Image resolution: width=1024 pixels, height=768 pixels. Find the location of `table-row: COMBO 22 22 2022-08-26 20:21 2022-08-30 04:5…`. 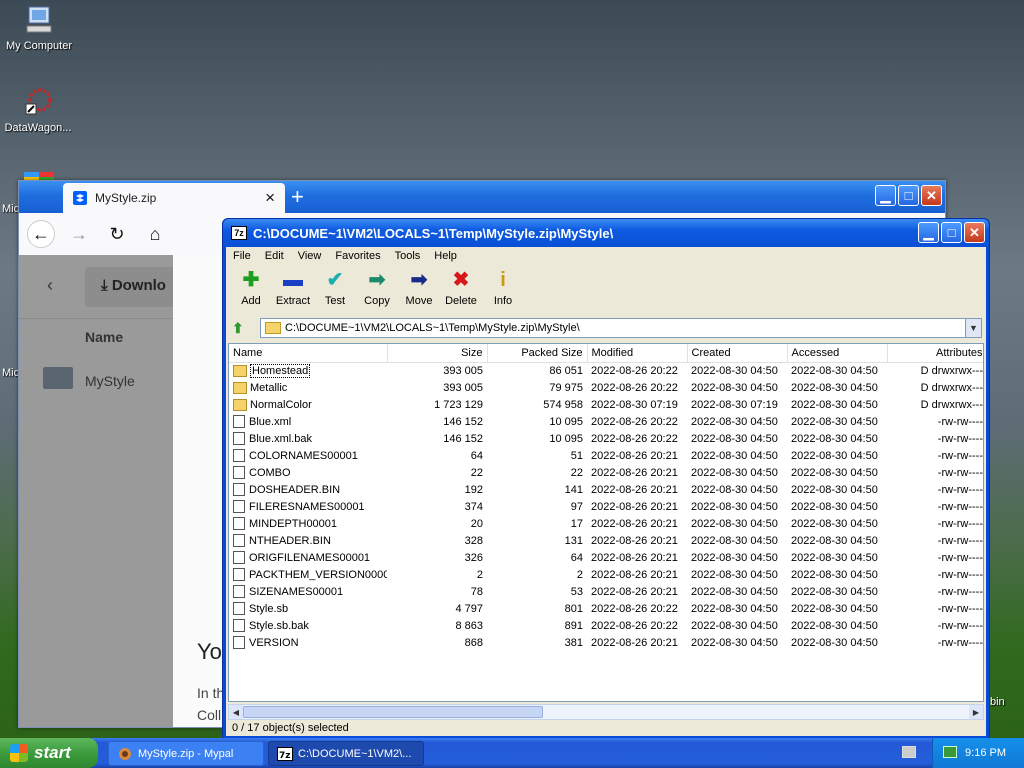

table-row: COMBO 22 22 2022-08-26 20:21 2022-08-30 04:5… is located at coordinates (606, 472).